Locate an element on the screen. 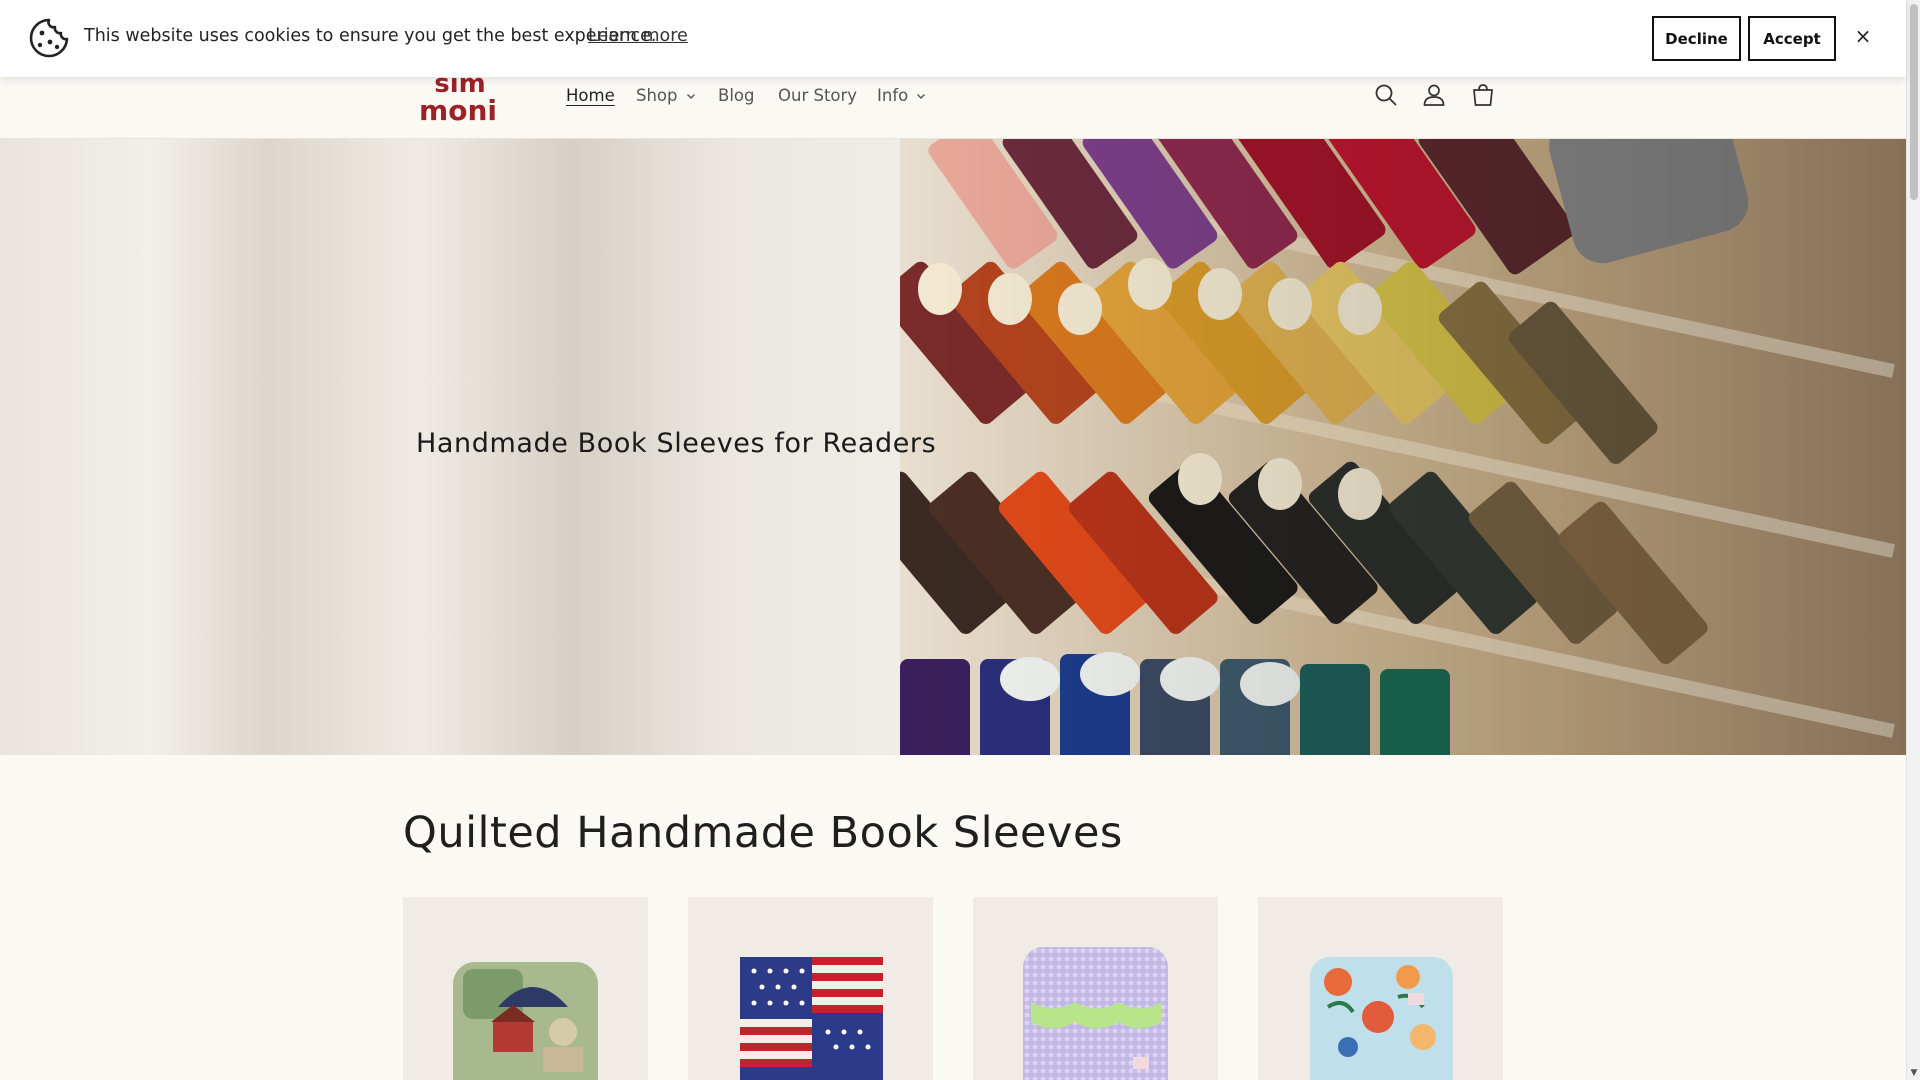  nav-blog-label: Blog is located at coordinates (736, 95).